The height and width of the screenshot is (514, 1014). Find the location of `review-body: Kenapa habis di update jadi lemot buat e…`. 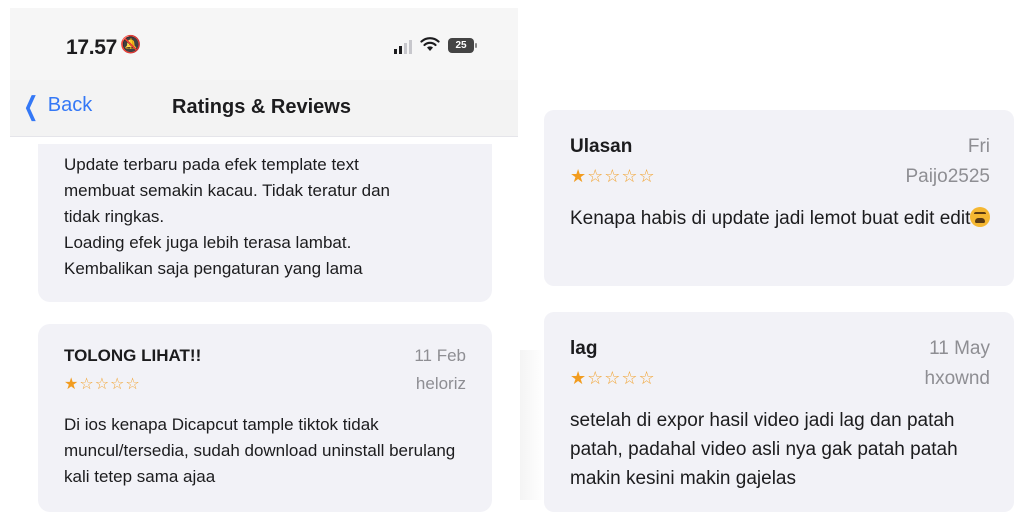

review-body: Kenapa habis di update jadi lemot buat e… is located at coordinates (785, 218).